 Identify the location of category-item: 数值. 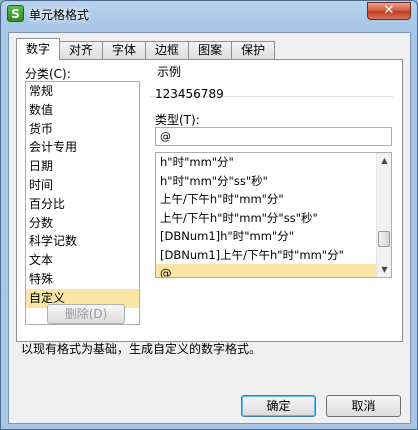
(82, 110).